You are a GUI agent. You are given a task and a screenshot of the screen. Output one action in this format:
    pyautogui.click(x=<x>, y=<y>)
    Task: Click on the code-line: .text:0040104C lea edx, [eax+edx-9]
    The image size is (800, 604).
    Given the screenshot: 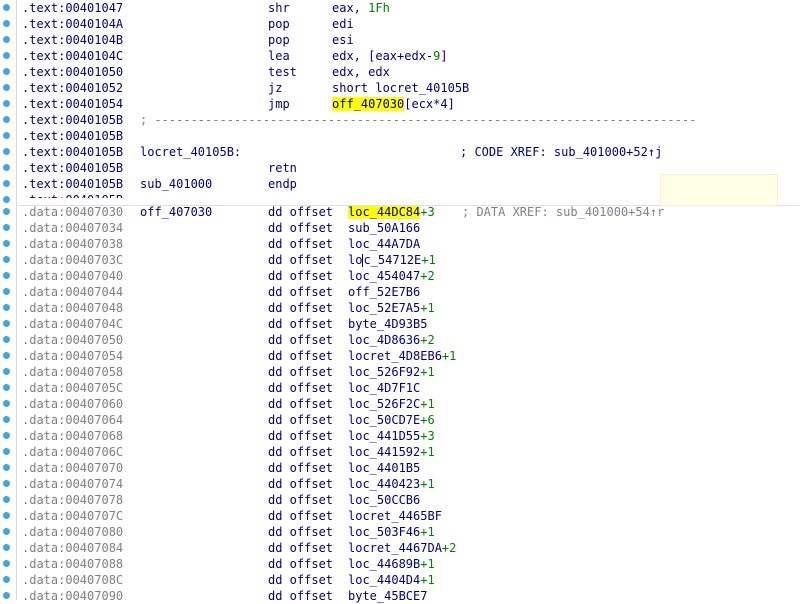 What is the action you would take?
    pyautogui.click(x=402, y=56)
    